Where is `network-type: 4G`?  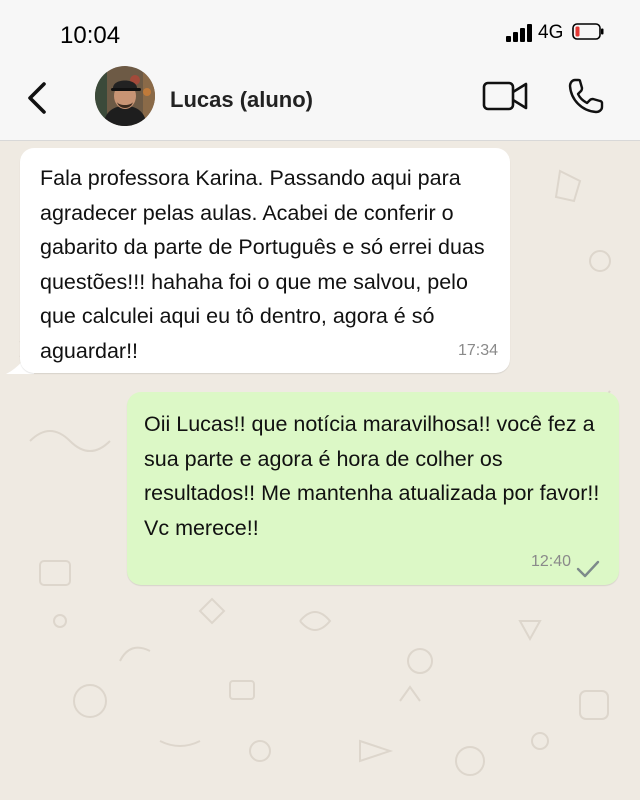
network-type: 4G is located at coordinates (551, 32).